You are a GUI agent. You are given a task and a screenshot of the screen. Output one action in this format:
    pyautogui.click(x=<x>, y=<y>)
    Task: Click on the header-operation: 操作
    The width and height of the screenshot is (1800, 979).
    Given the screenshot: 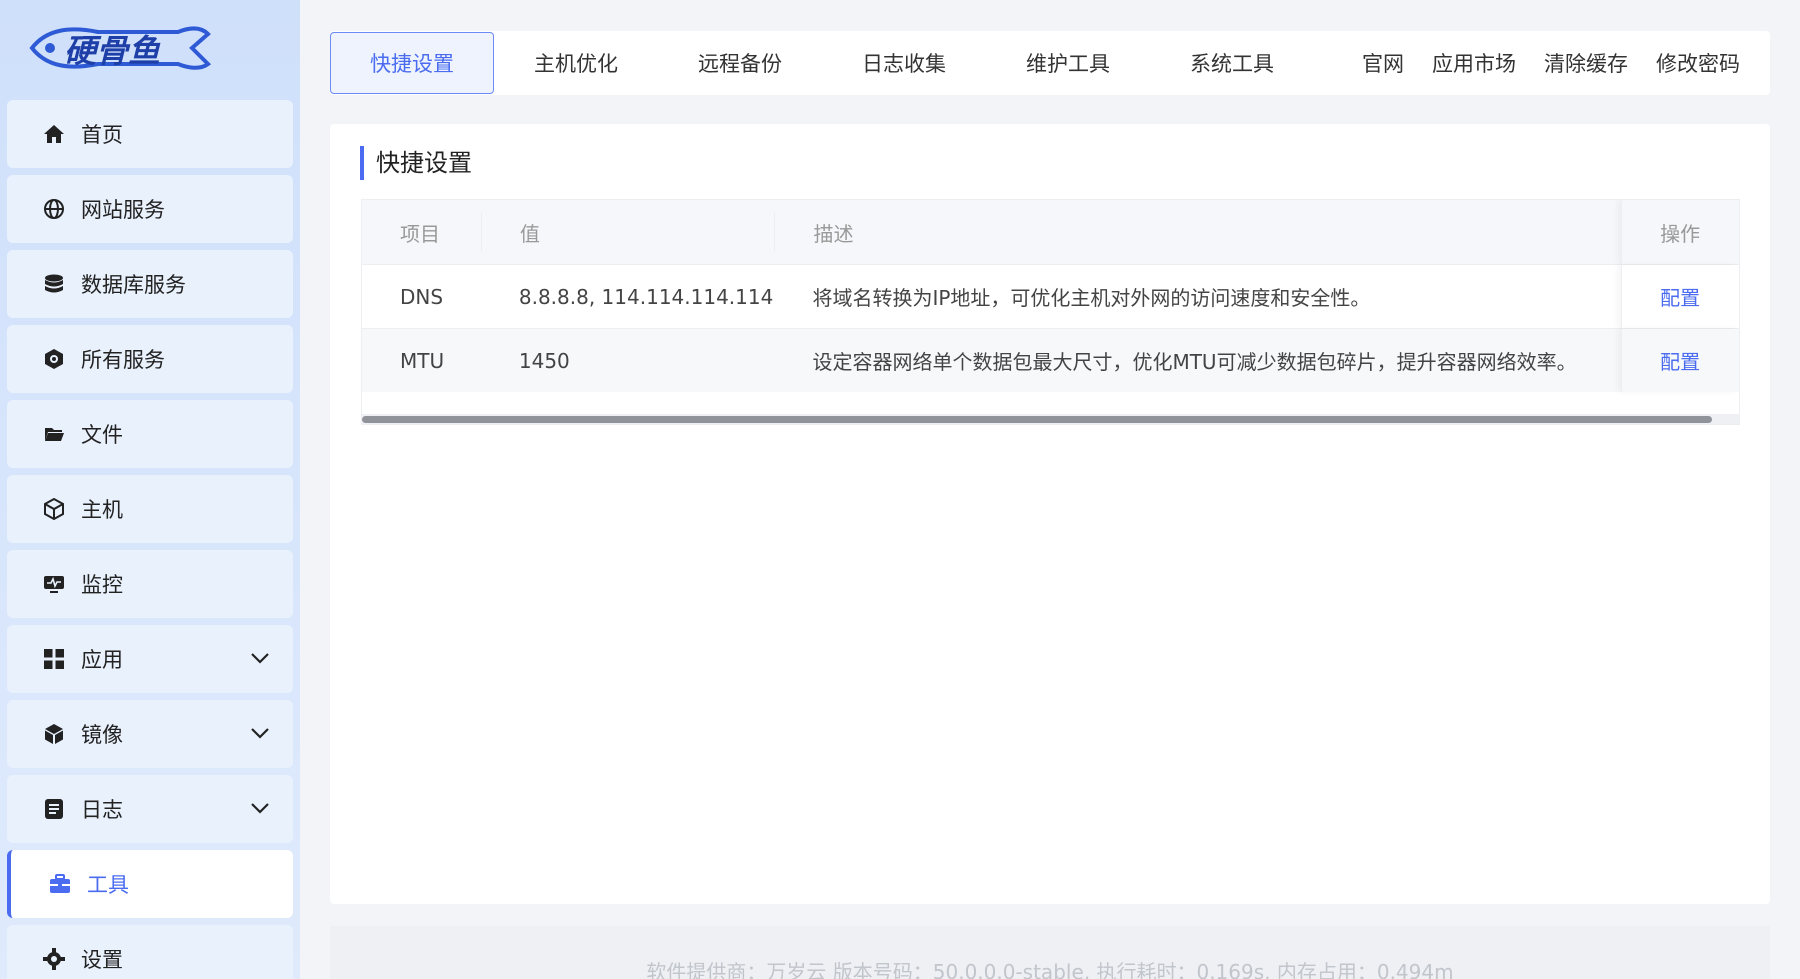 What is the action you would take?
    pyautogui.click(x=1680, y=232)
    